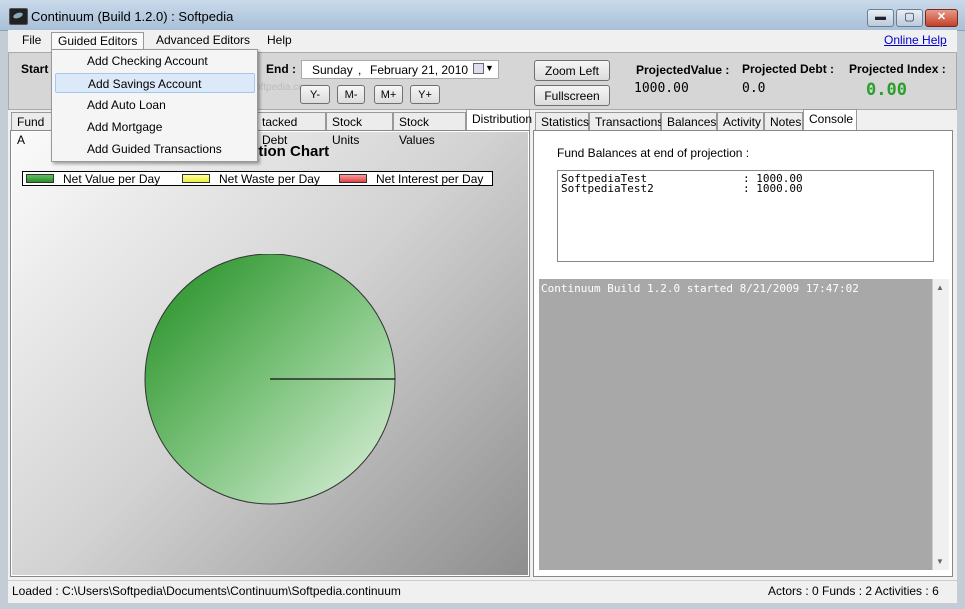 Image resolution: width=965 pixels, height=609 pixels. What do you see at coordinates (33, 129) in the screenshot?
I see `tab-fund: Fund A` at bounding box center [33, 129].